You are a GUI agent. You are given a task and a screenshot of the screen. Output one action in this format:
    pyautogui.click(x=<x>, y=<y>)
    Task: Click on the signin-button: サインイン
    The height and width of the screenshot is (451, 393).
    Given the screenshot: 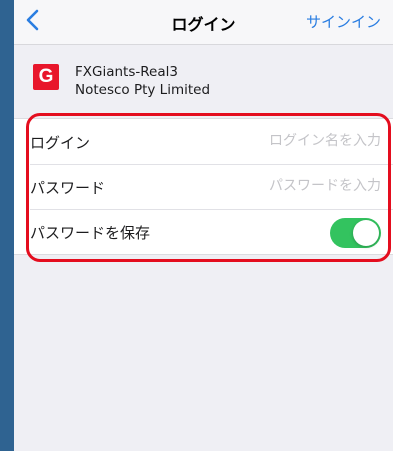 What is the action you would take?
    pyautogui.click(x=343, y=21)
    